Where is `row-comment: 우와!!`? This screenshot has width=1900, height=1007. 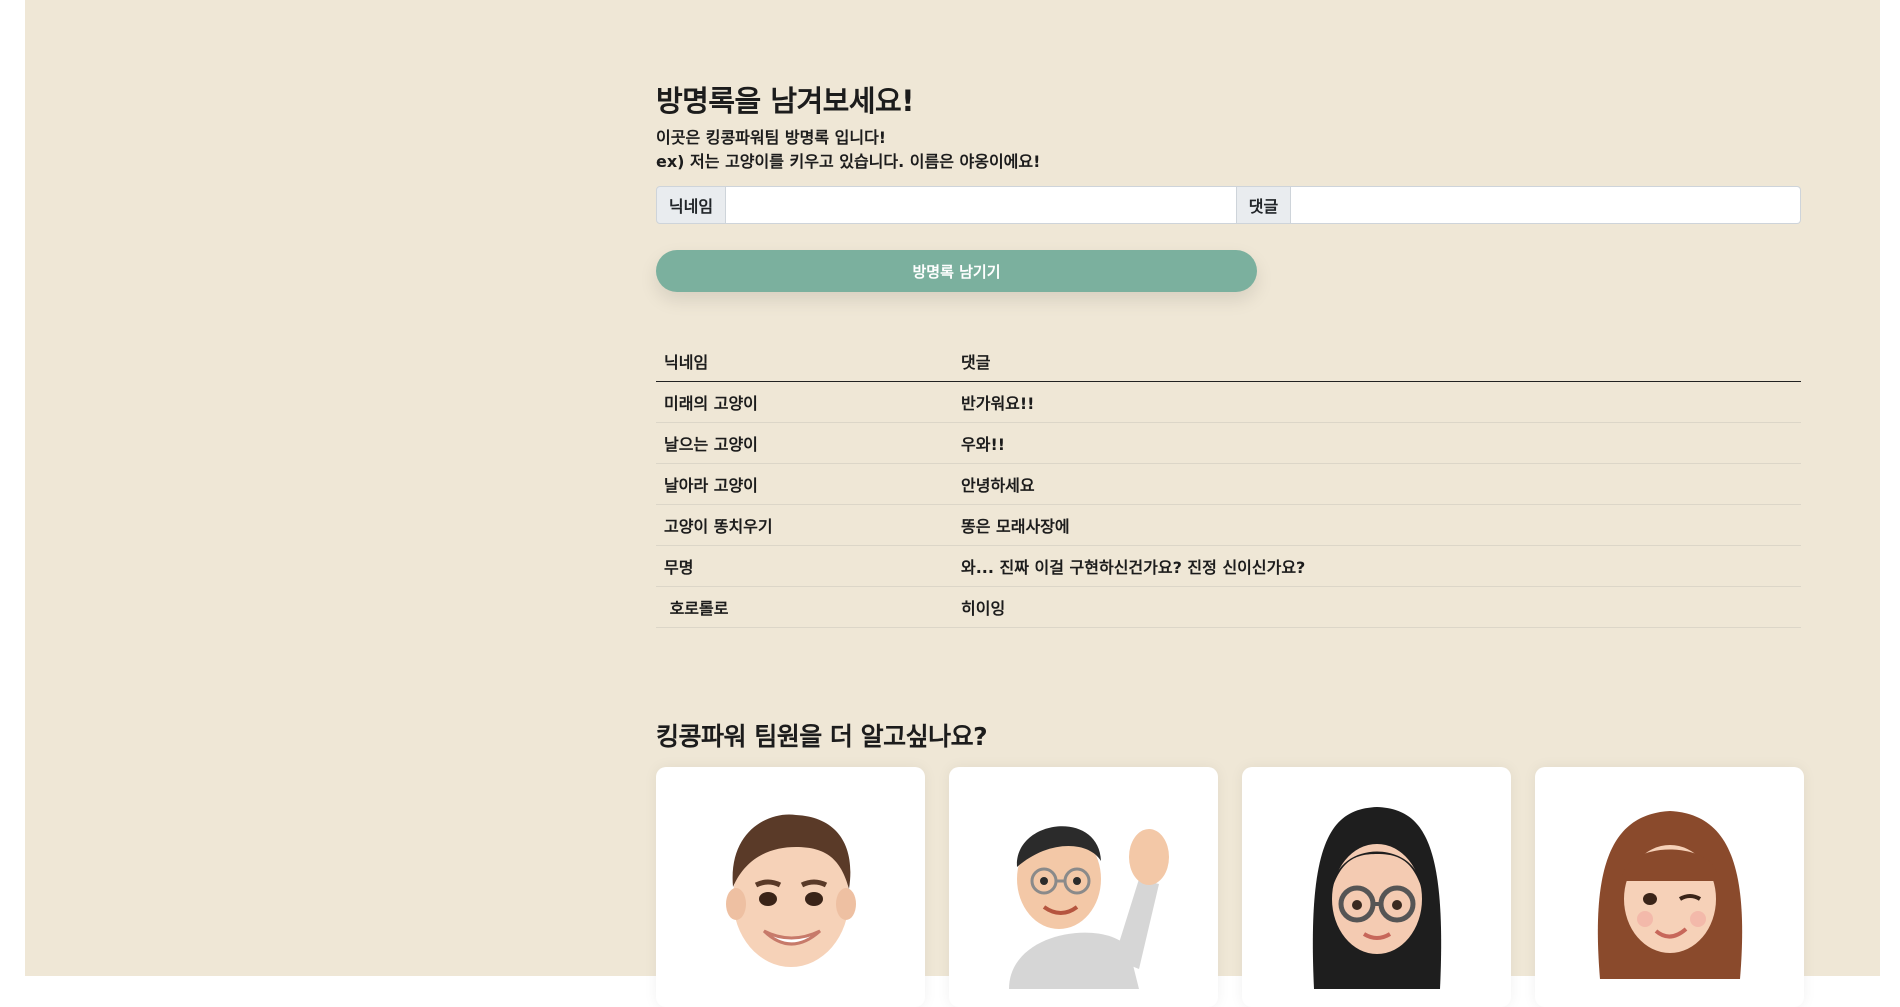
row-comment: 우와!! is located at coordinates (1377, 443).